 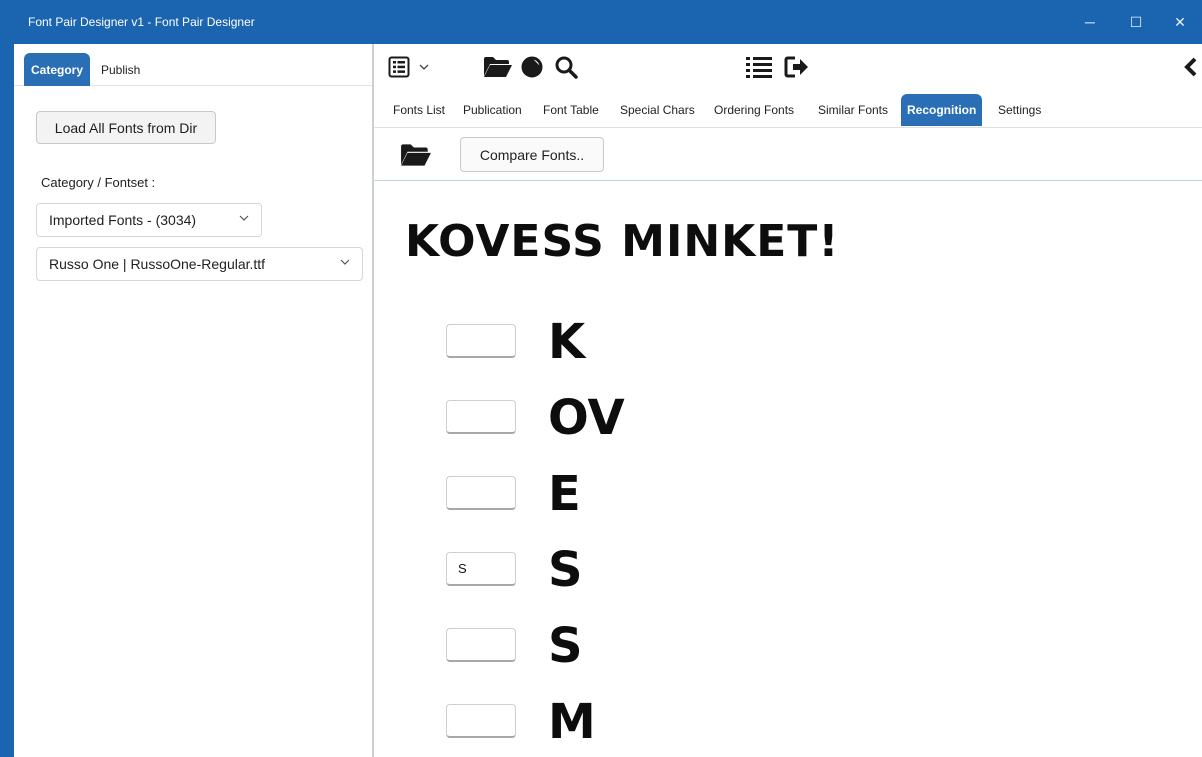 What do you see at coordinates (622, 241) in the screenshot?
I see `recognition-headline: KOVESS MINKET!` at bounding box center [622, 241].